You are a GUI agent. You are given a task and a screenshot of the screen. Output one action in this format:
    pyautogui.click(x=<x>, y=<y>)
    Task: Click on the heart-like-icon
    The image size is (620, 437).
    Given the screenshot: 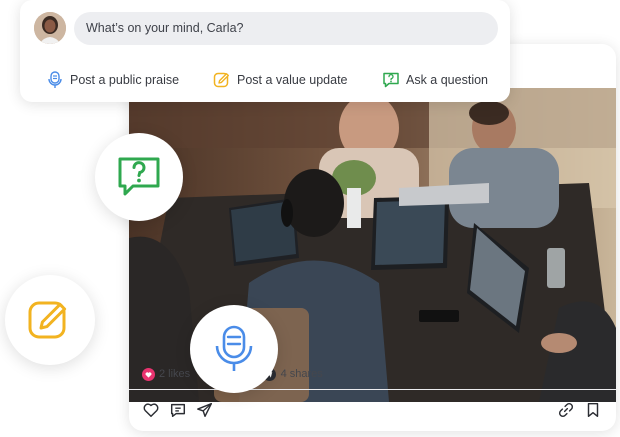 What is the action you would take?
    pyautogui.click(x=148, y=374)
    